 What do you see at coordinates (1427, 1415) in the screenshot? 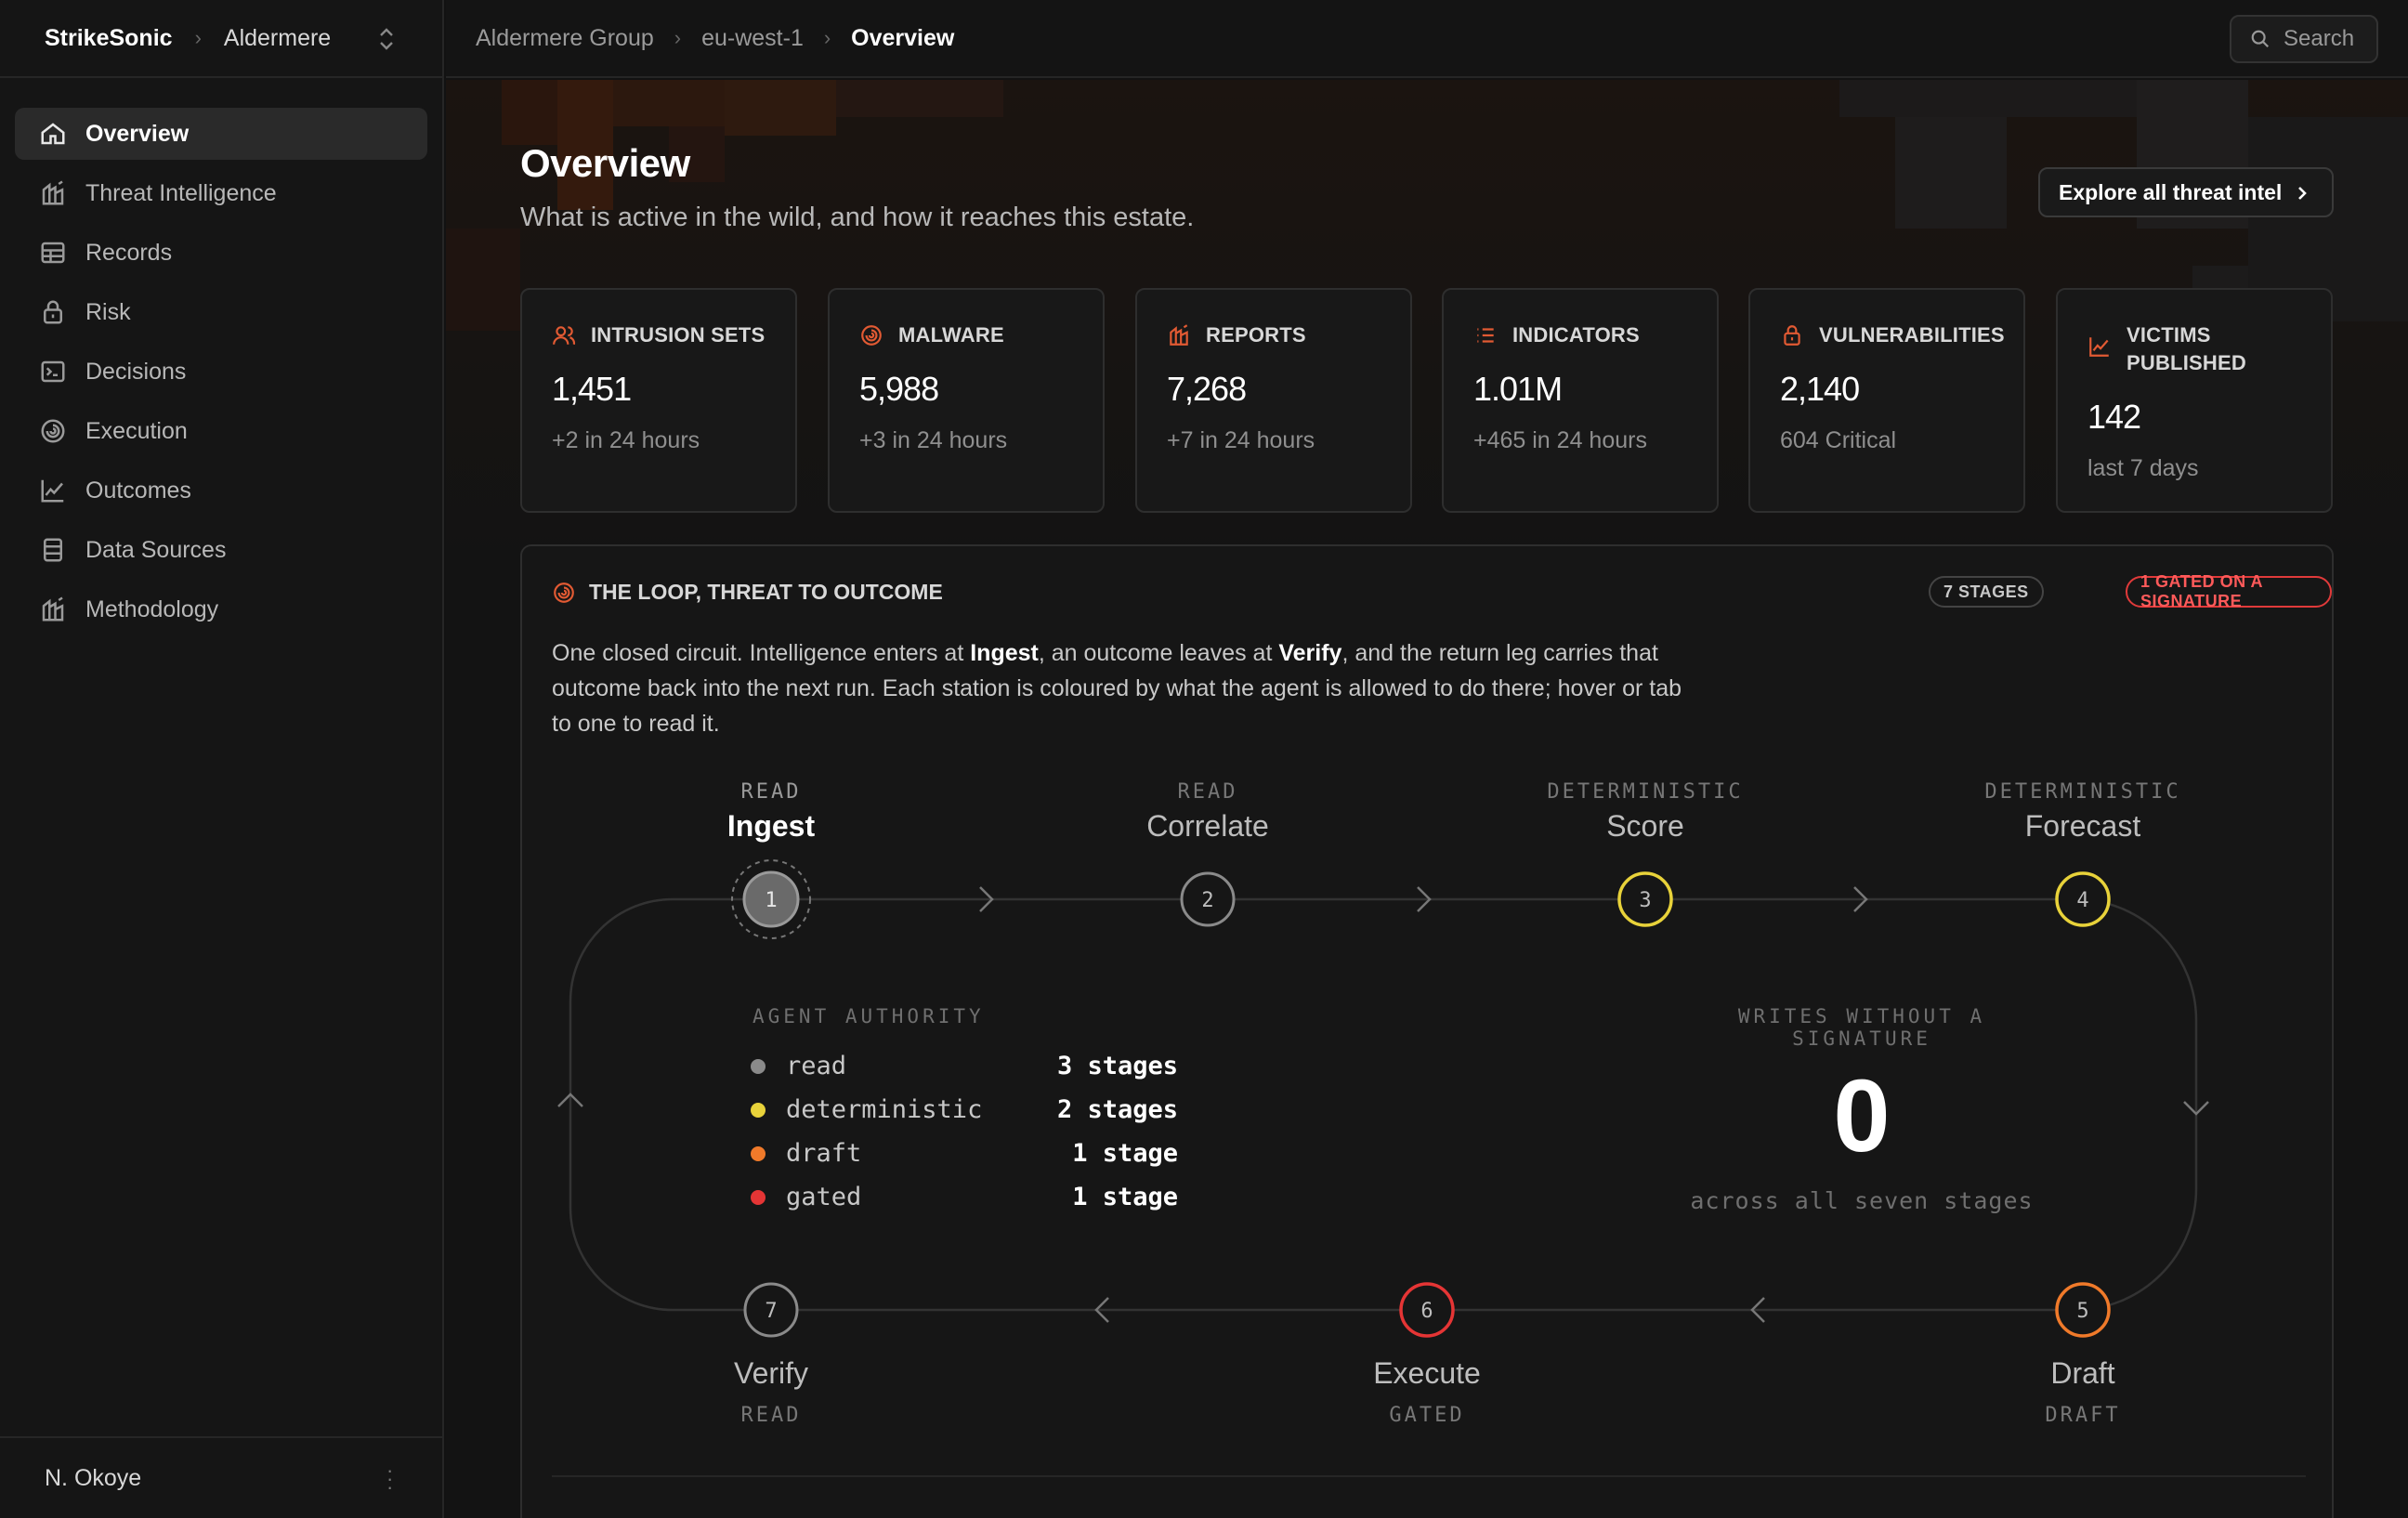
I see `stage-kind: GATED` at bounding box center [1427, 1415].